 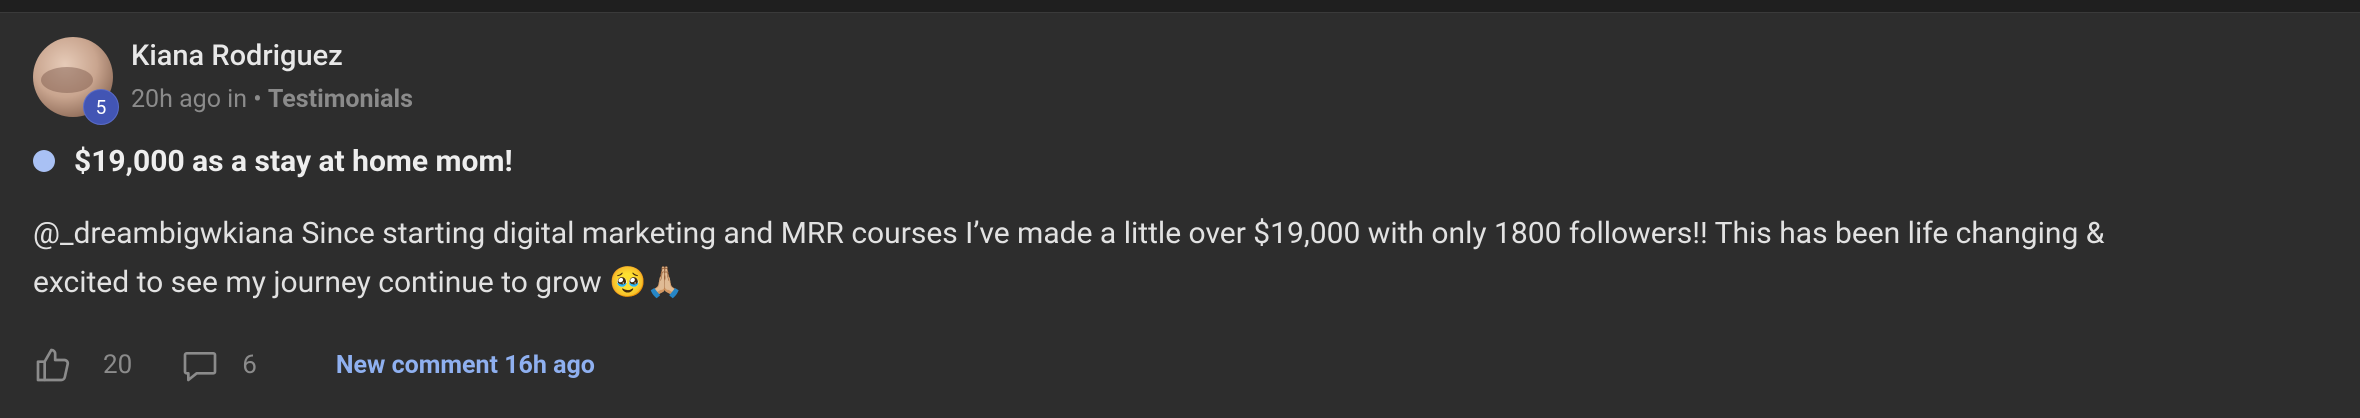 What do you see at coordinates (465, 365) in the screenshot?
I see `new-comment-link: New comment 16h ago` at bounding box center [465, 365].